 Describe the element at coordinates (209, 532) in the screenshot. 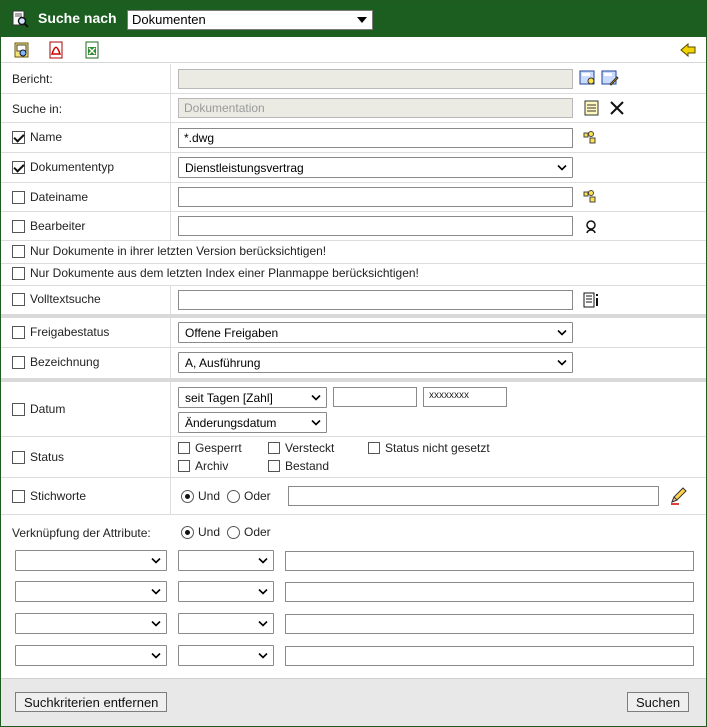

I see `attribute-und-label: Und` at that location.